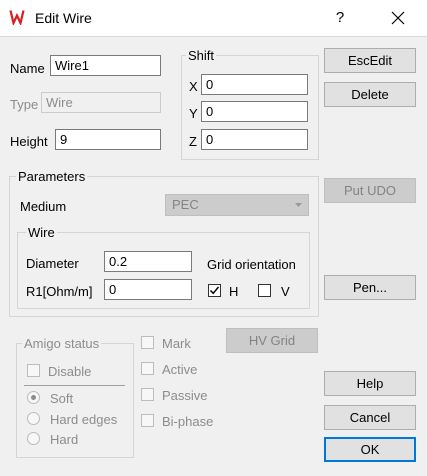  I want to click on disable-checkbox, so click(33, 370).